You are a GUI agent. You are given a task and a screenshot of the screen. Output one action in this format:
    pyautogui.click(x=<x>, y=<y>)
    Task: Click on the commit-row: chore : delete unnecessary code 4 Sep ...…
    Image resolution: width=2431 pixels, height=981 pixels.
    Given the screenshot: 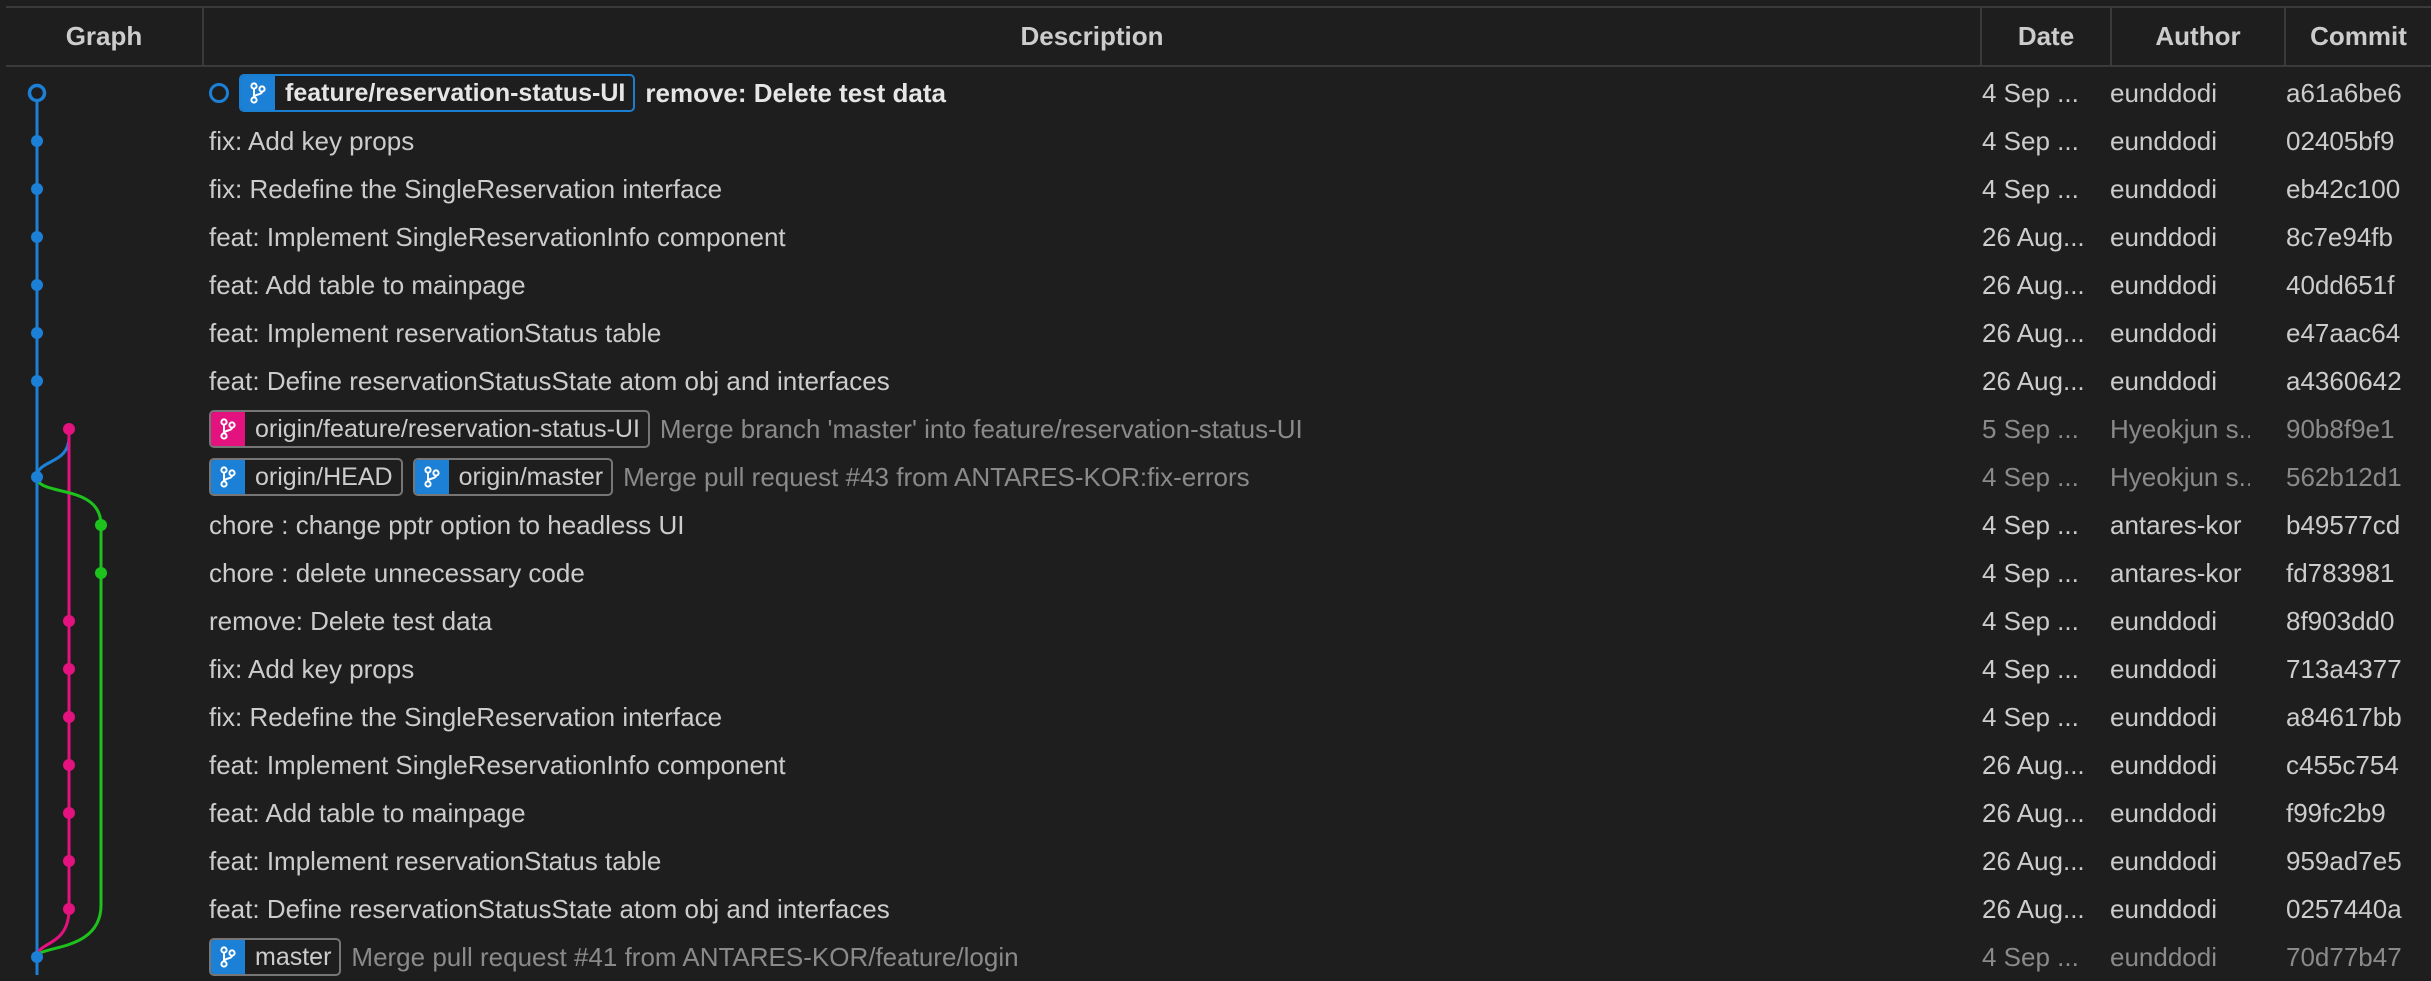 What is the action you would take?
    pyautogui.click(x=1215, y=573)
    